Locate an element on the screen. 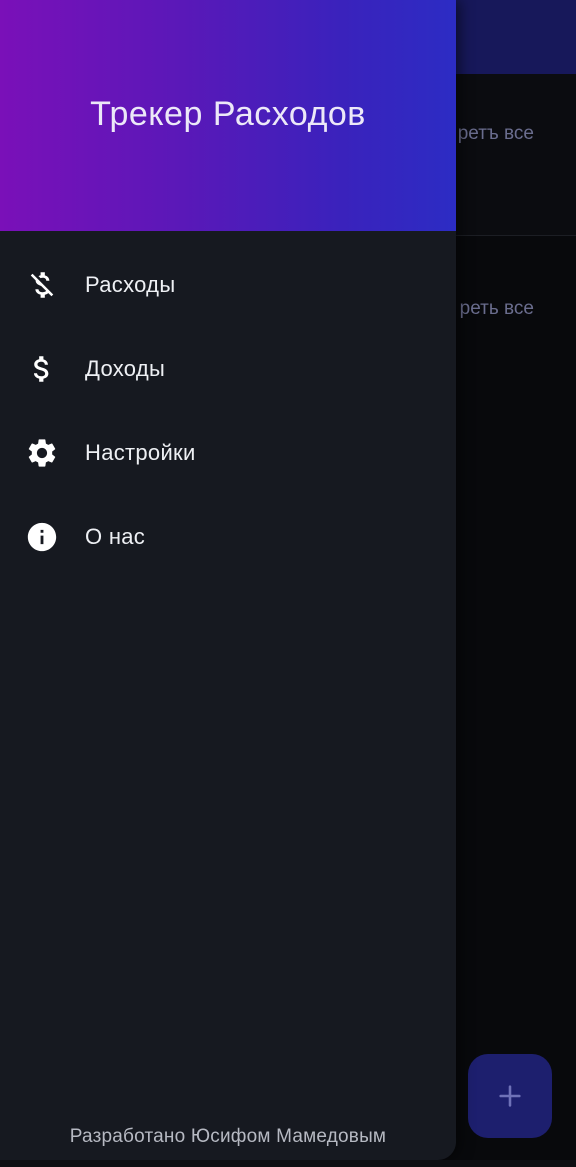 The width and height of the screenshot is (576, 1167). gear-icon is located at coordinates (42, 453).